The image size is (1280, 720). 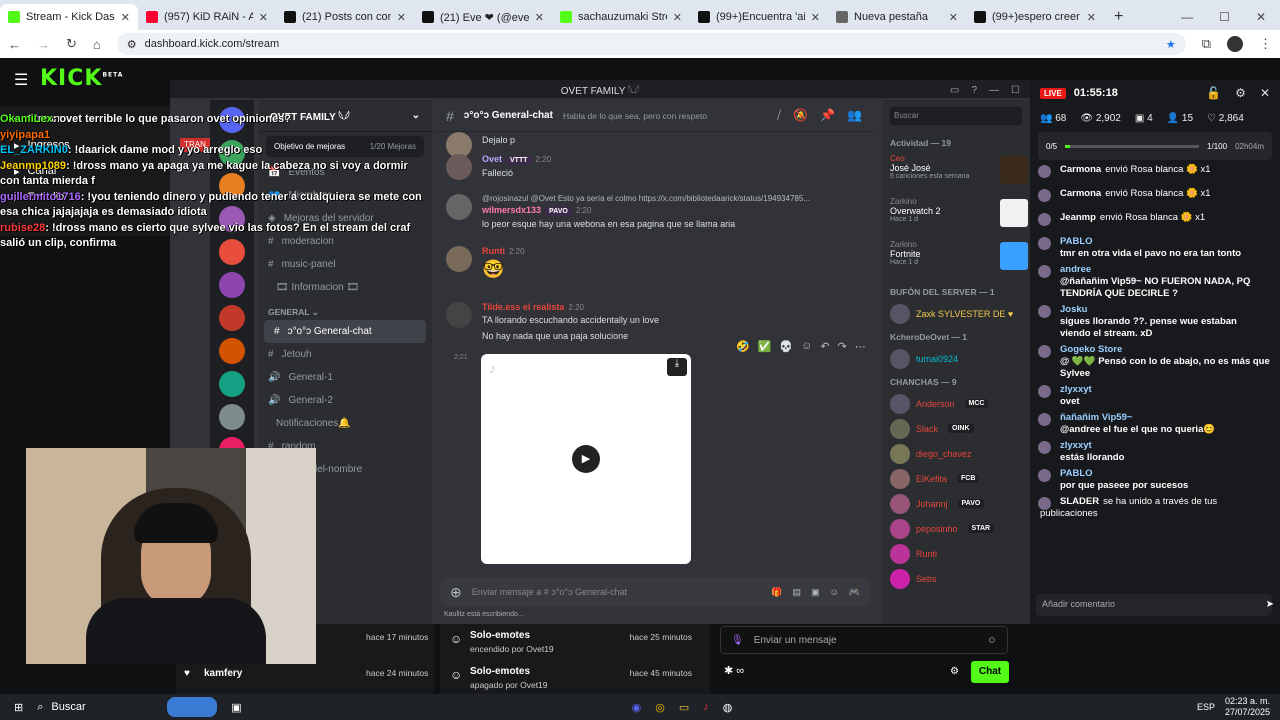 What do you see at coordinates (779, 115) in the screenshot?
I see `threads-icon: ⧸` at bounding box center [779, 115].